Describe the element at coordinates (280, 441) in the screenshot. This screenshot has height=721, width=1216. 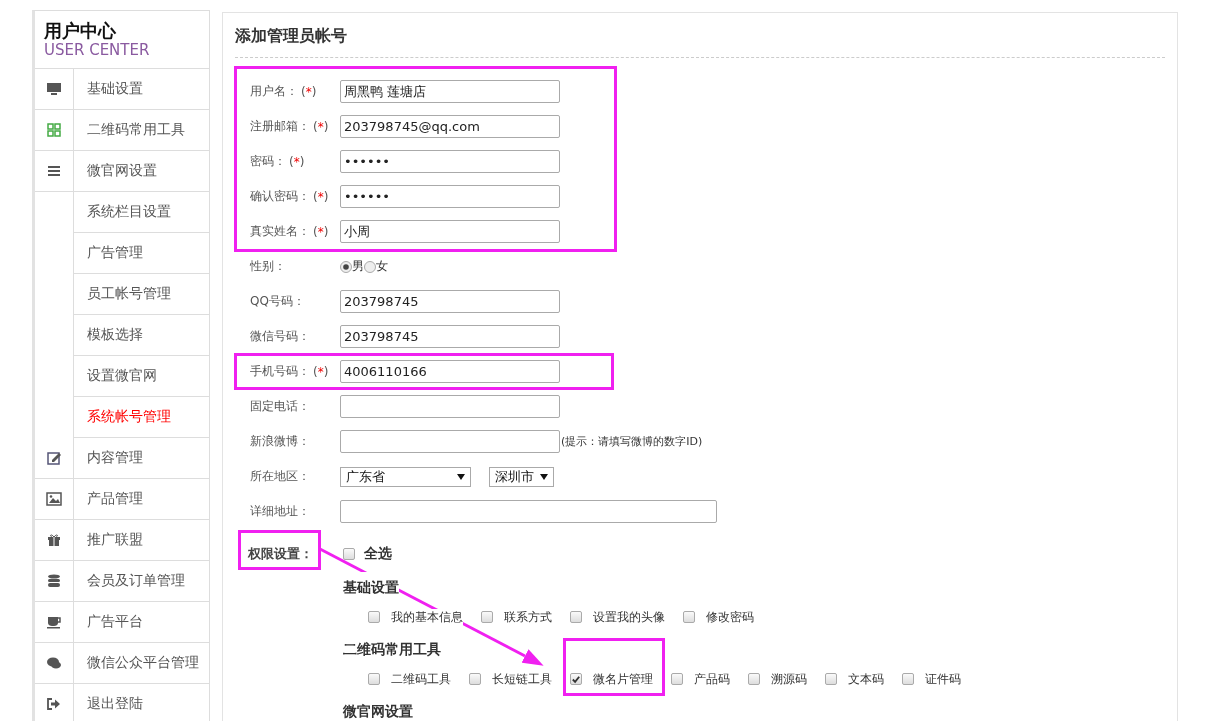
I see `field-label: 新浪微博：` at that location.